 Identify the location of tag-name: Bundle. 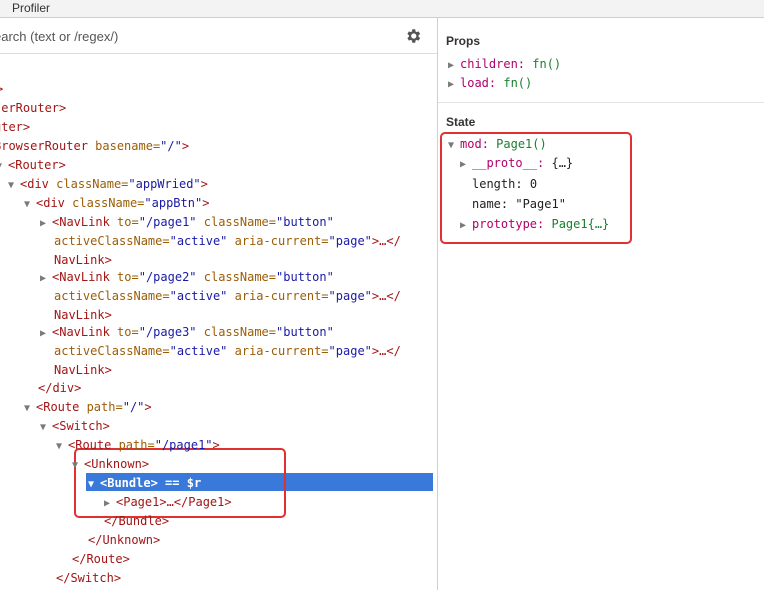
(129, 483).